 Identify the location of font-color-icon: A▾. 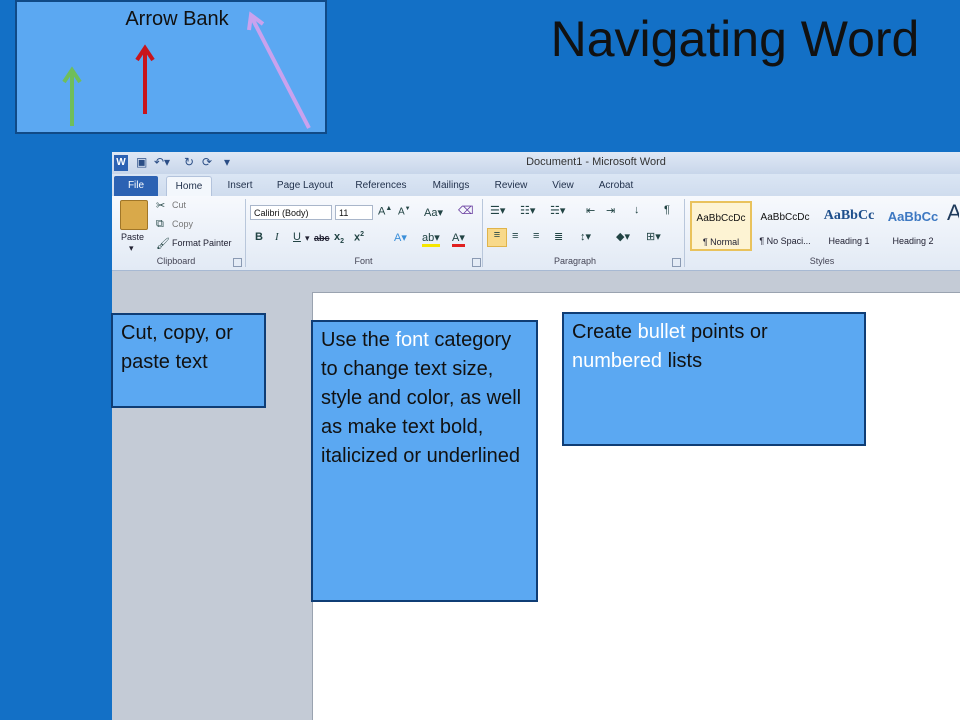
(458, 239).